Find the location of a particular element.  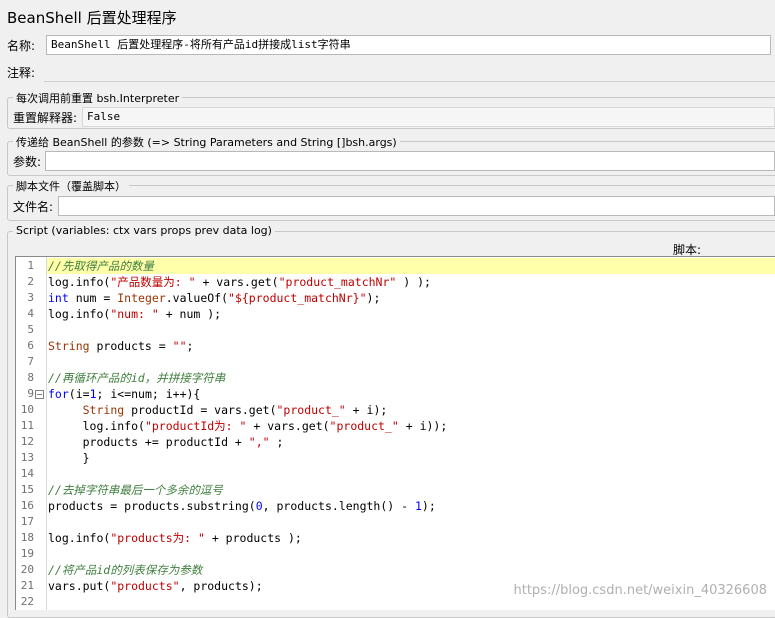

parameters-label: 参数: is located at coordinates (27, 161).